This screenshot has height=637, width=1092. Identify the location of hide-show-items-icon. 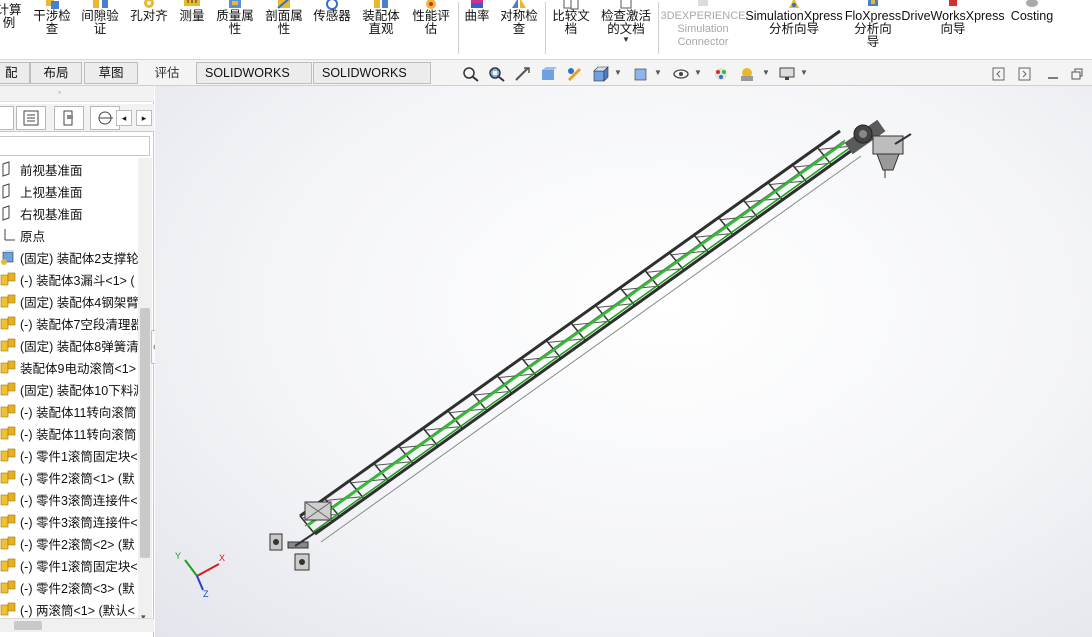
(681, 74).